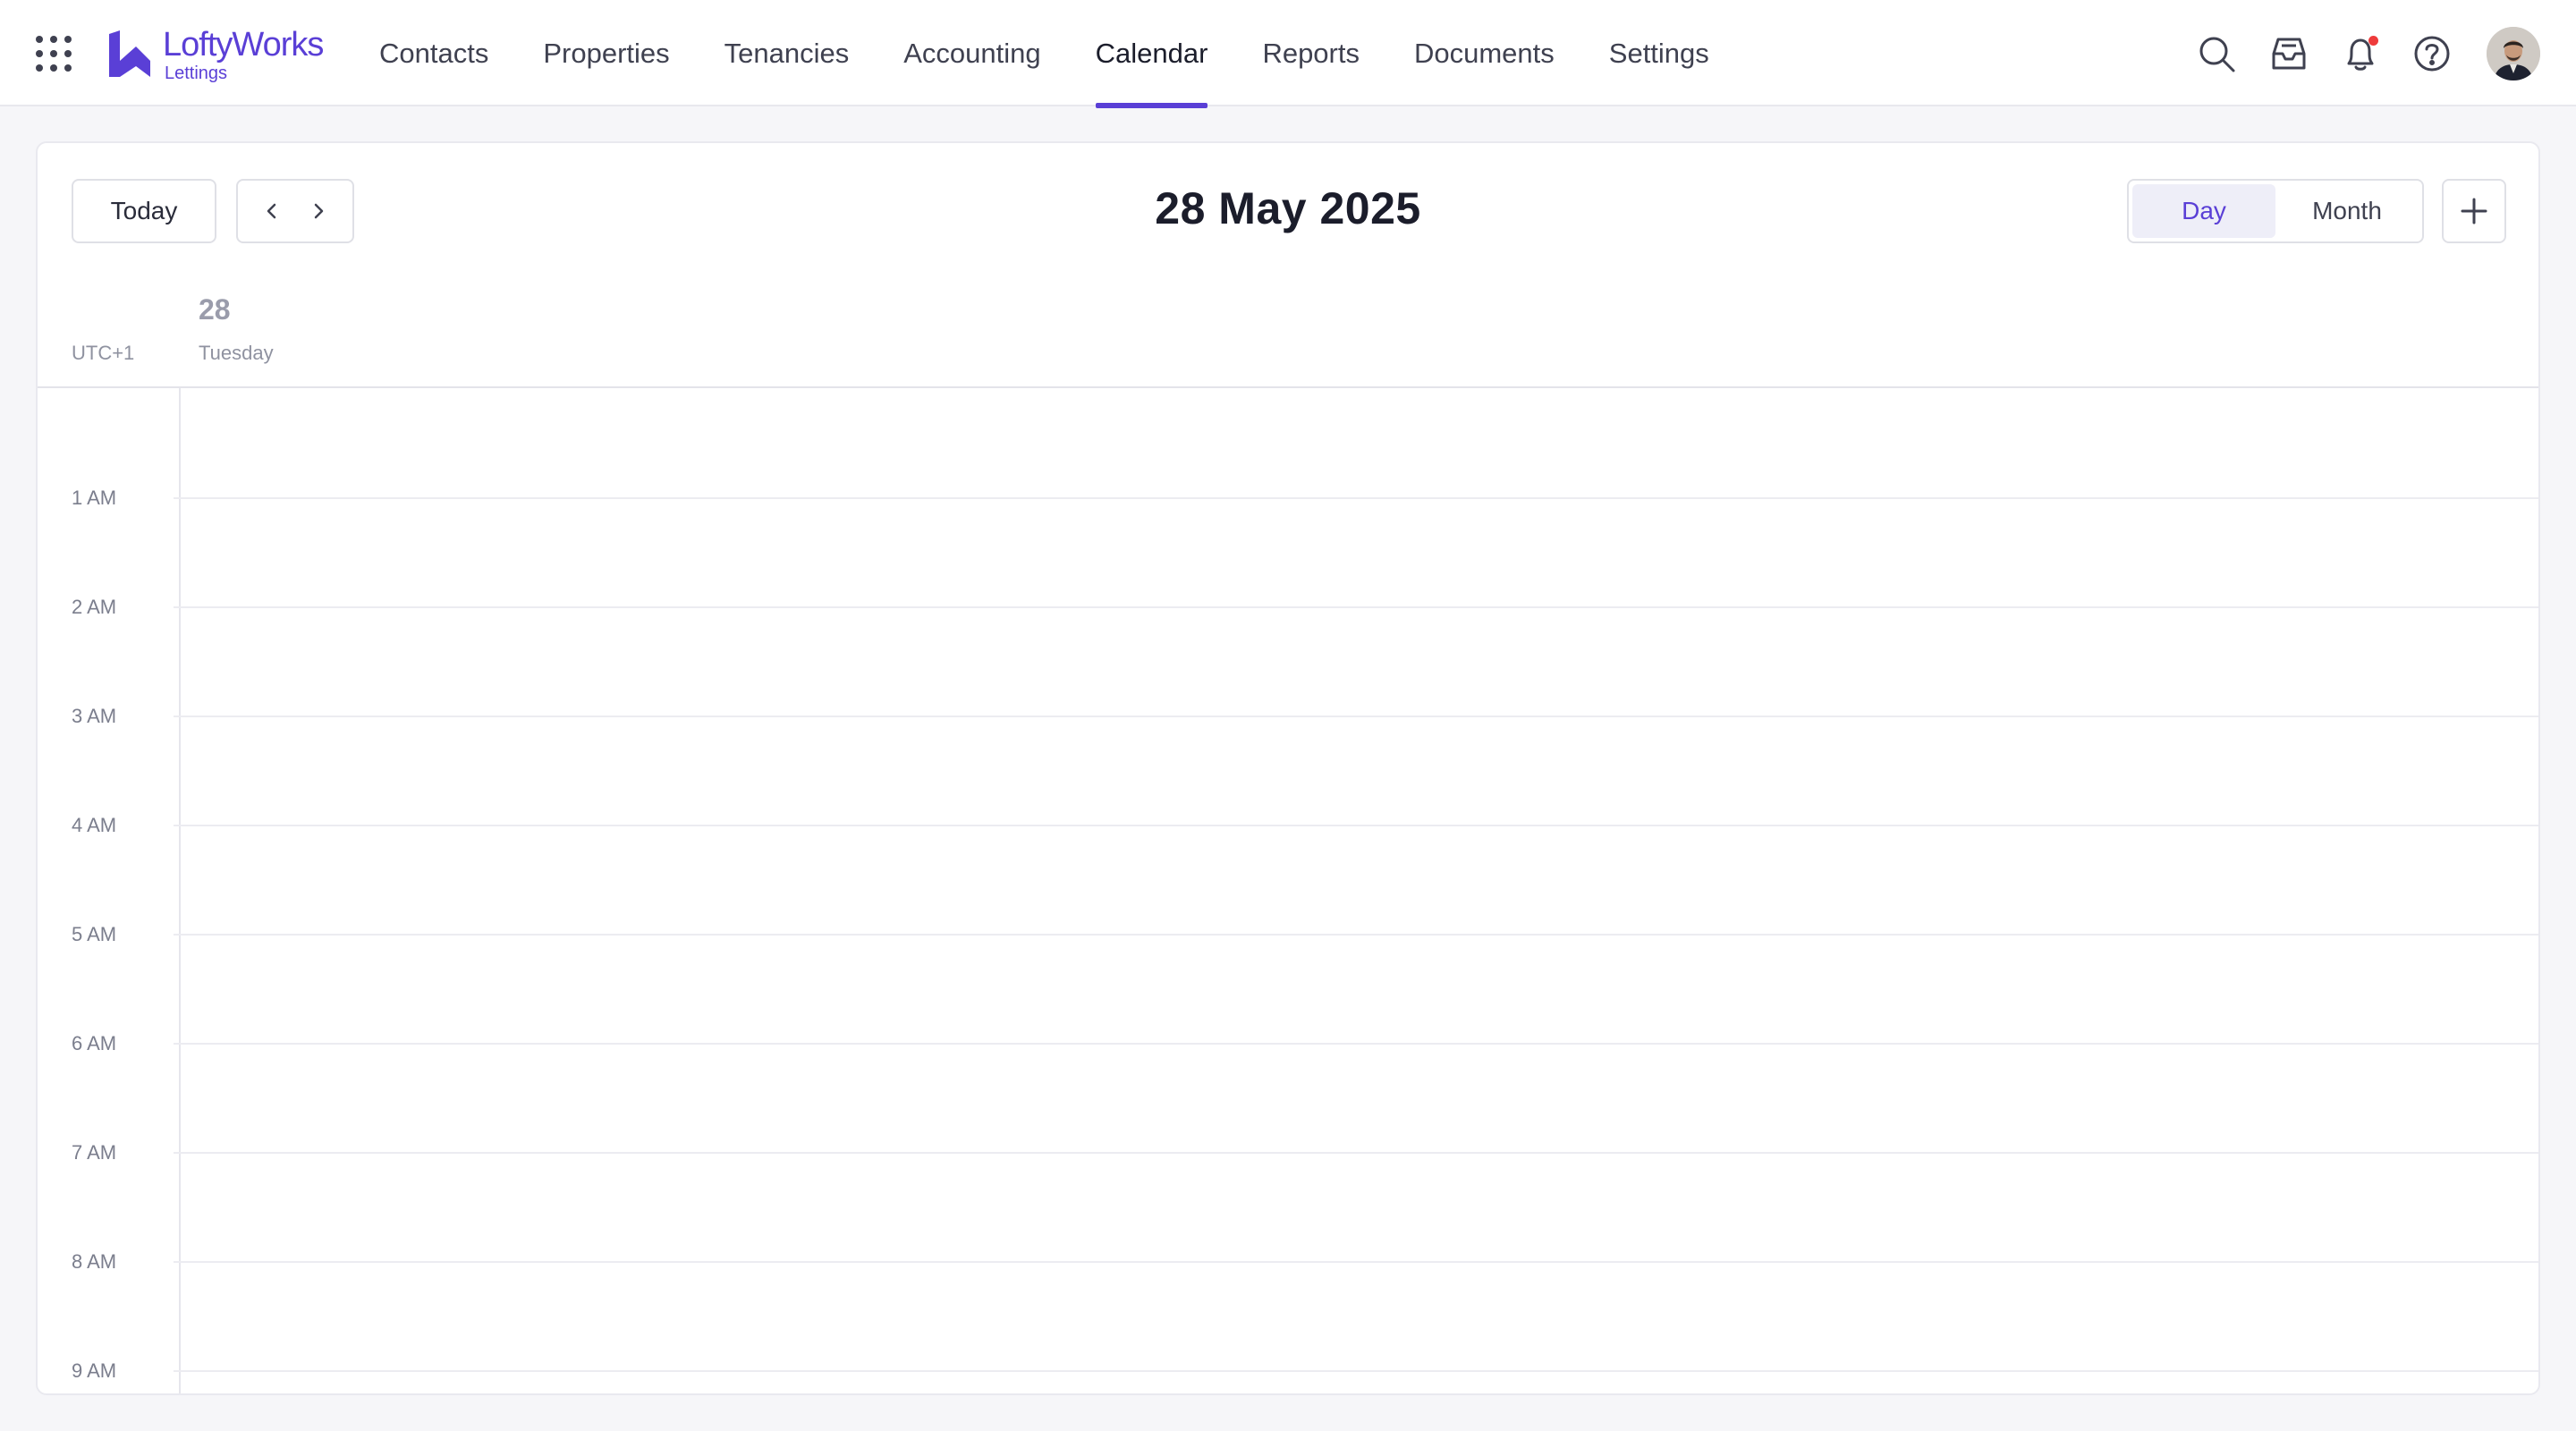 This screenshot has width=2576, height=1431. I want to click on hour-label: 1 AM, so click(94, 498).